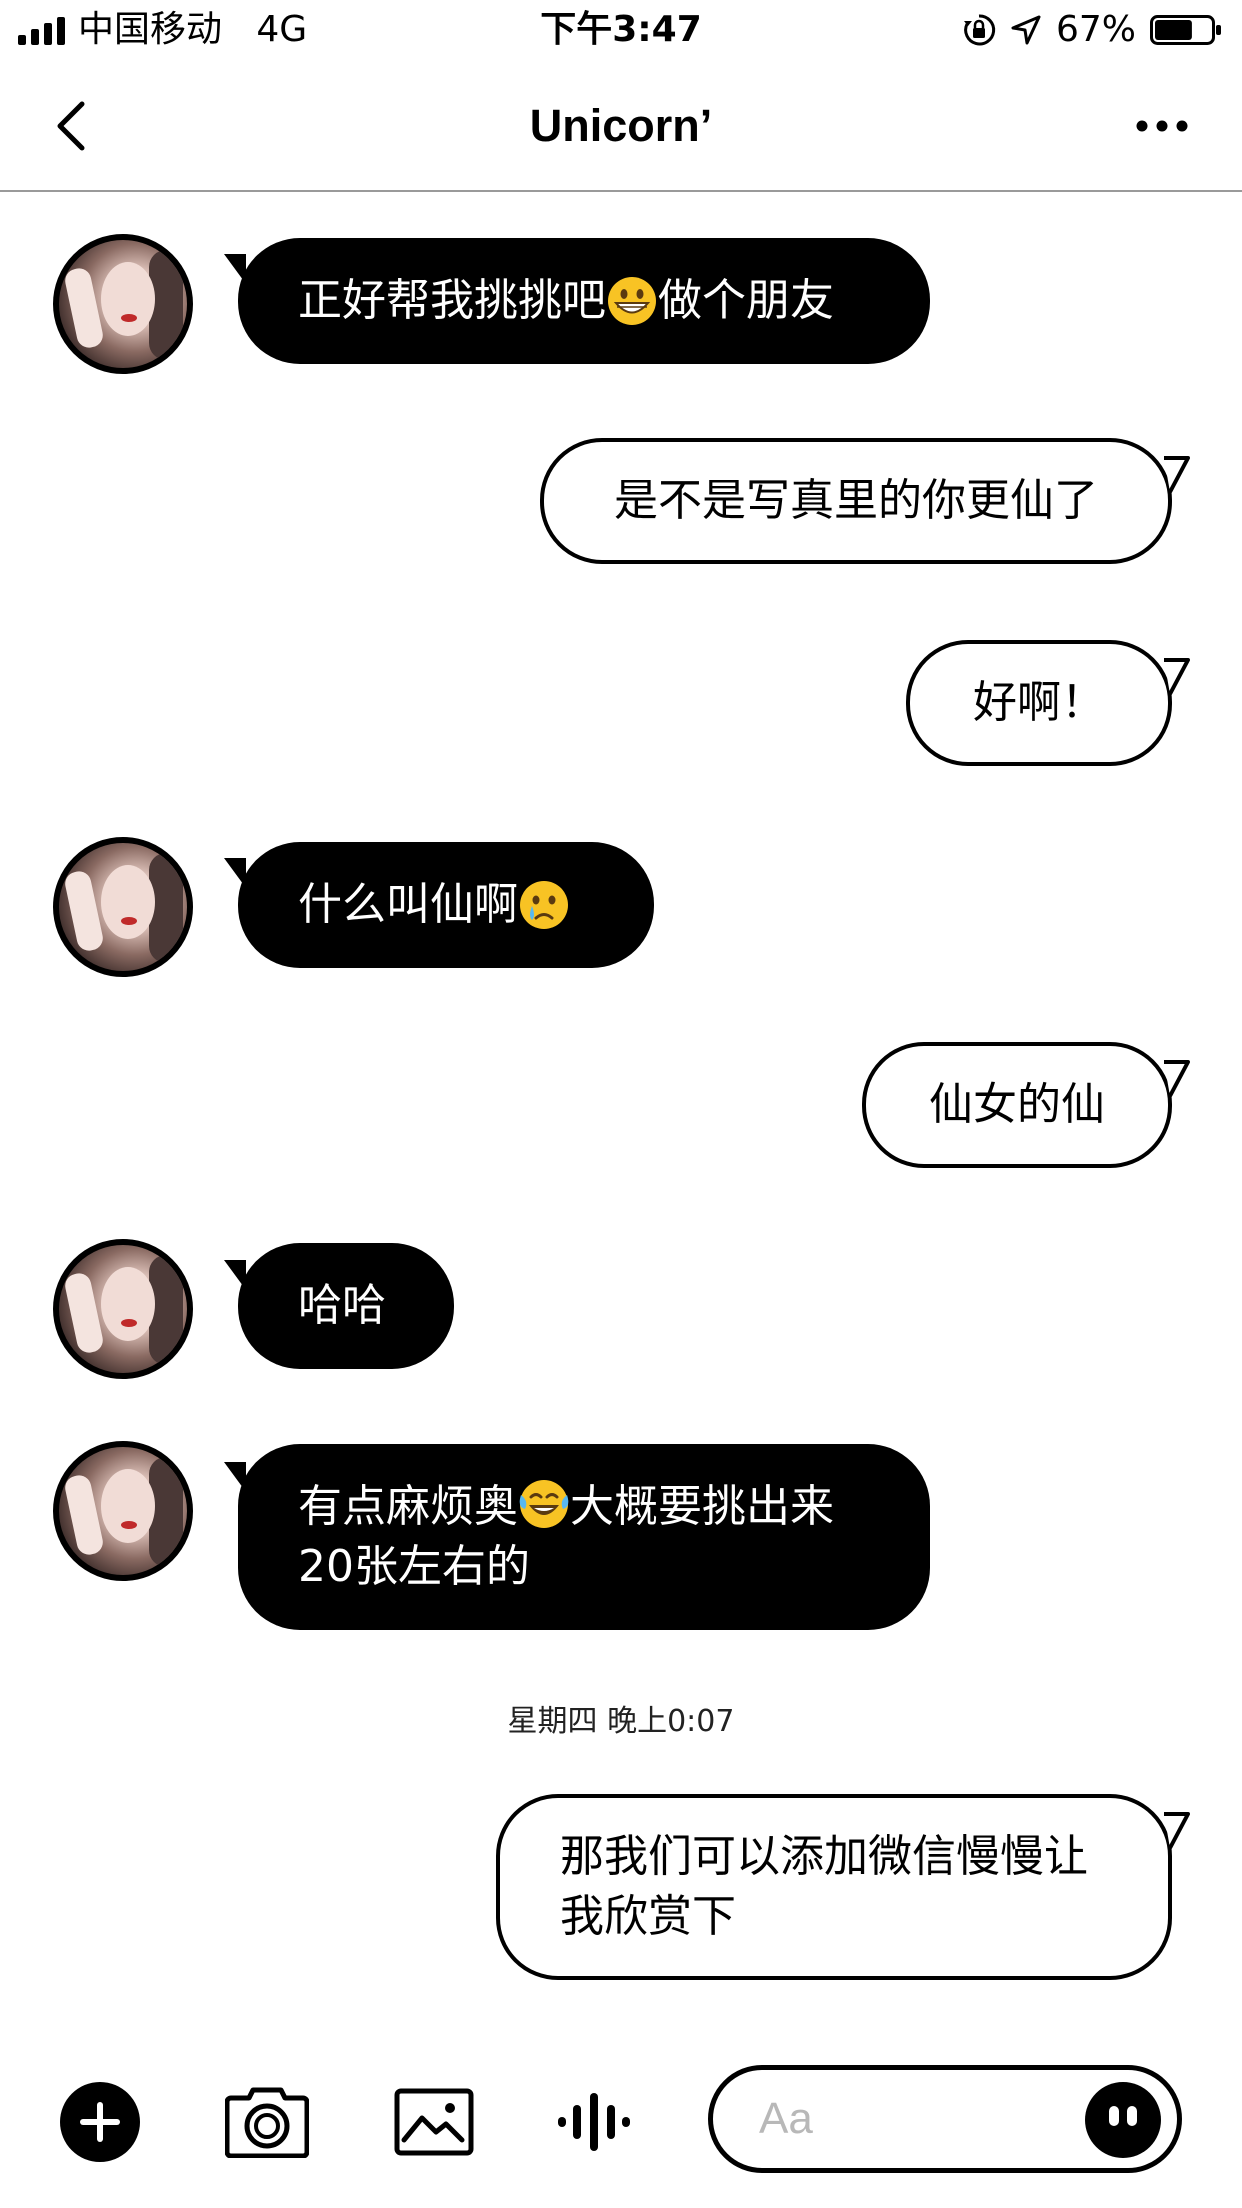  What do you see at coordinates (452, 300) in the screenshot?
I see `message-text: 正好帮我挑挑吧` at bounding box center [452, 300].